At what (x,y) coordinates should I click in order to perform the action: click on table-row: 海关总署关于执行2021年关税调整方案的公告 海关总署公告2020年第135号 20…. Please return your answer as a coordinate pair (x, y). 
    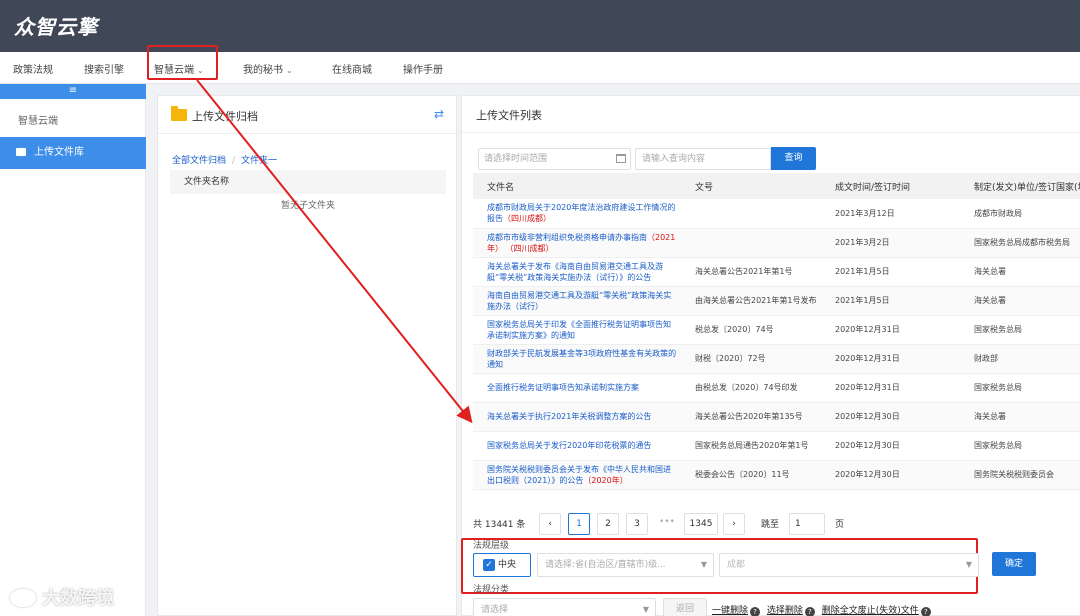
    Looking at the image, I should click on (776, 417).